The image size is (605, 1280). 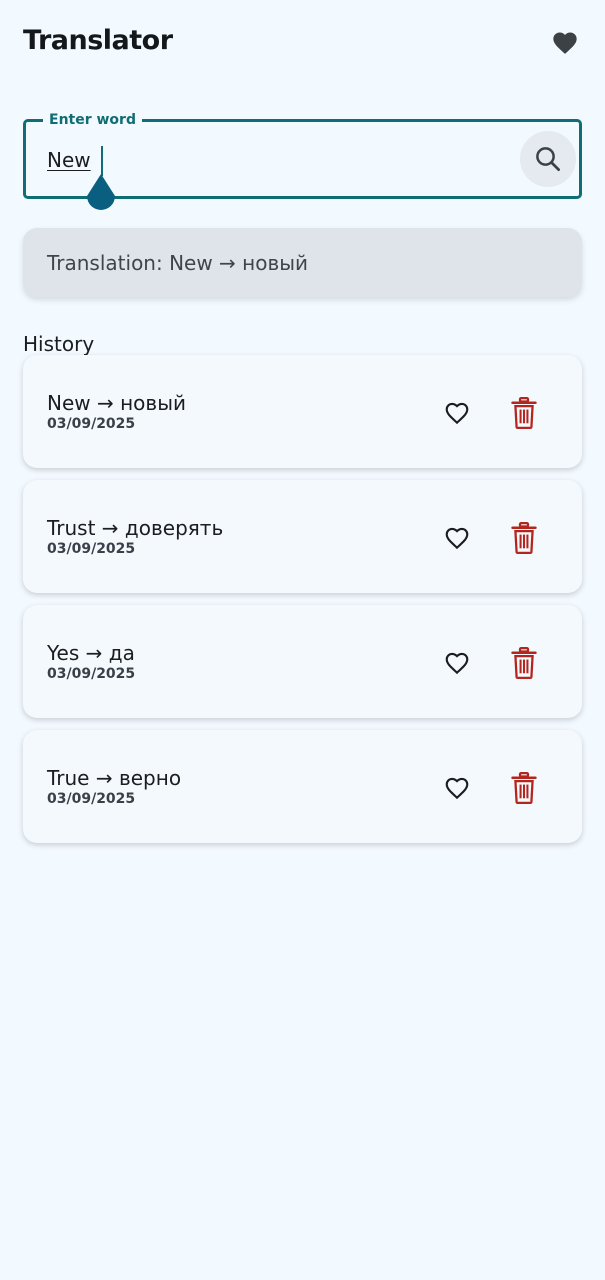 What do you see at coordinates (102, 161) in the screenshot?
I see `text-caret` at bounding box center [102, 161].